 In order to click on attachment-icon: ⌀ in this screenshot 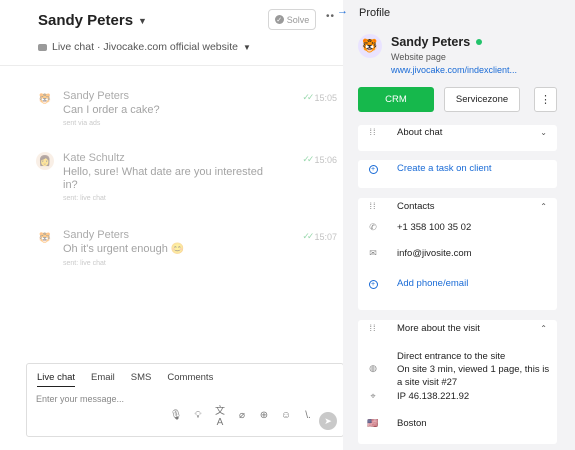, I will do `click(242, 415)`.